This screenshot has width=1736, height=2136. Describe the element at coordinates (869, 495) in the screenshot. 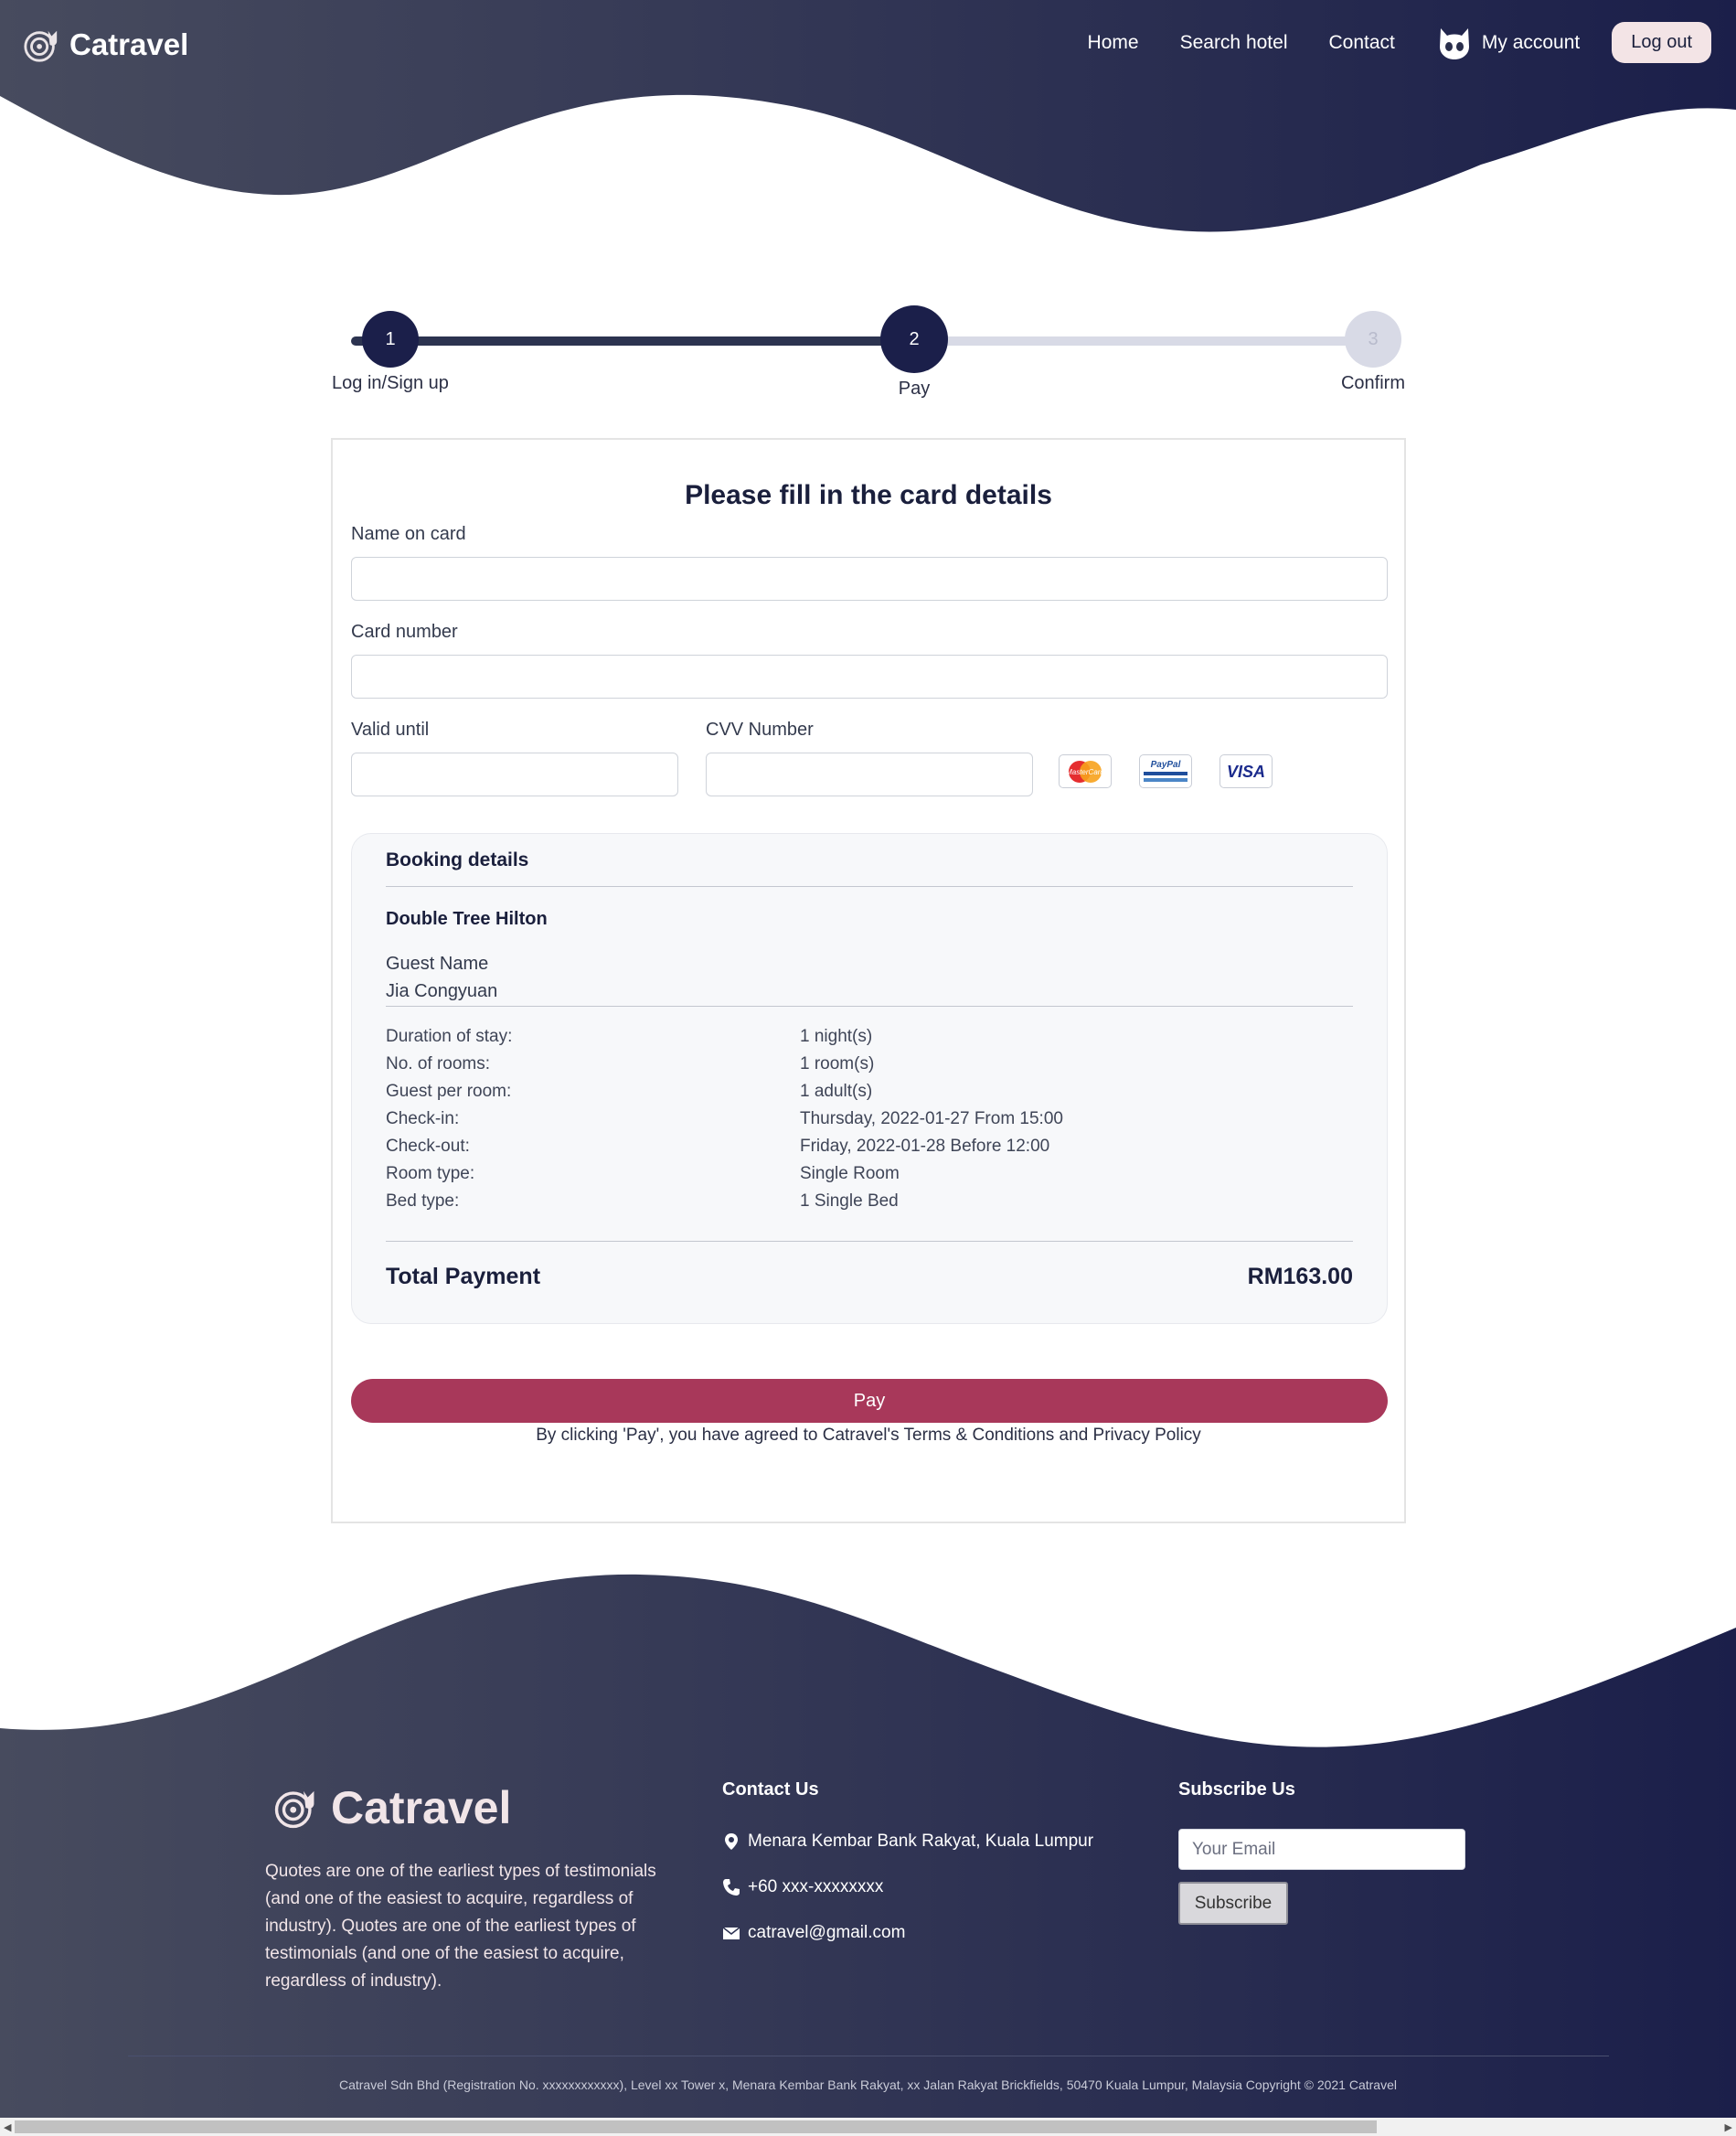

I see `form-title: Please fill in the card details` at that location.